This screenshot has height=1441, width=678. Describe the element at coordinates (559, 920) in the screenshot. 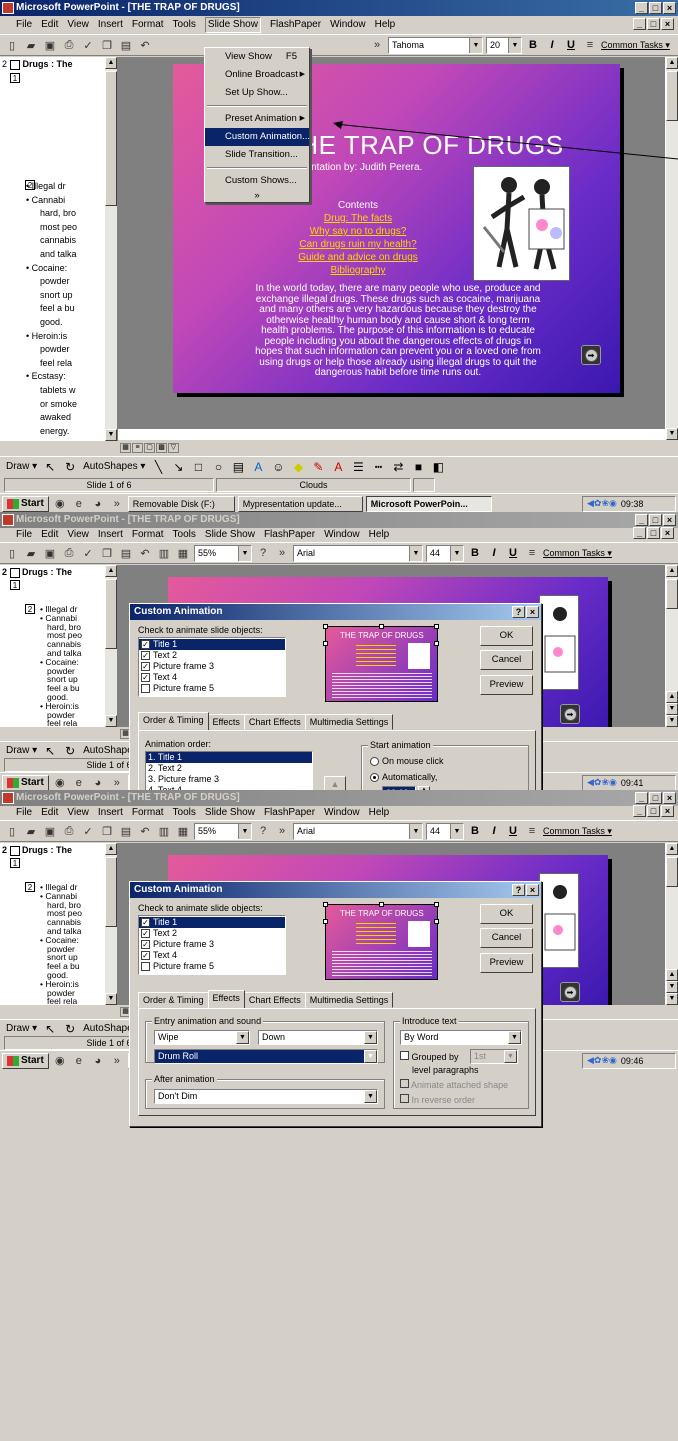

I see `drug-picture` at that location.